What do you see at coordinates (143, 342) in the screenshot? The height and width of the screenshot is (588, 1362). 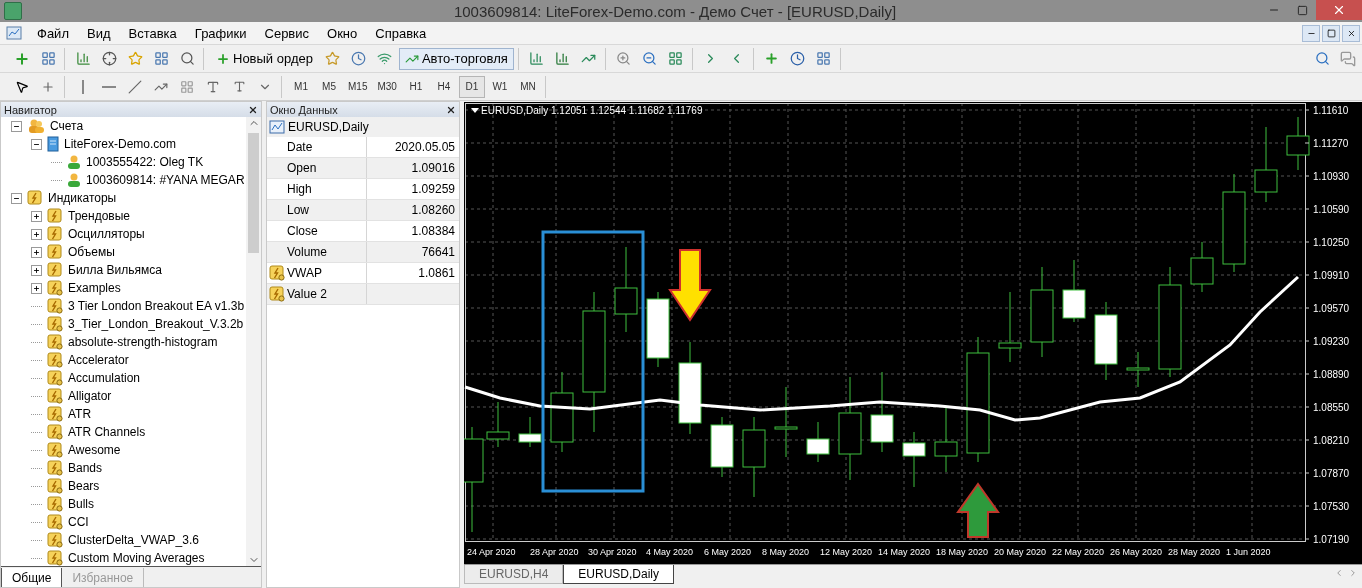 I see `tree-item: absolute-strength-histogram` at bounding box center [143, 342].